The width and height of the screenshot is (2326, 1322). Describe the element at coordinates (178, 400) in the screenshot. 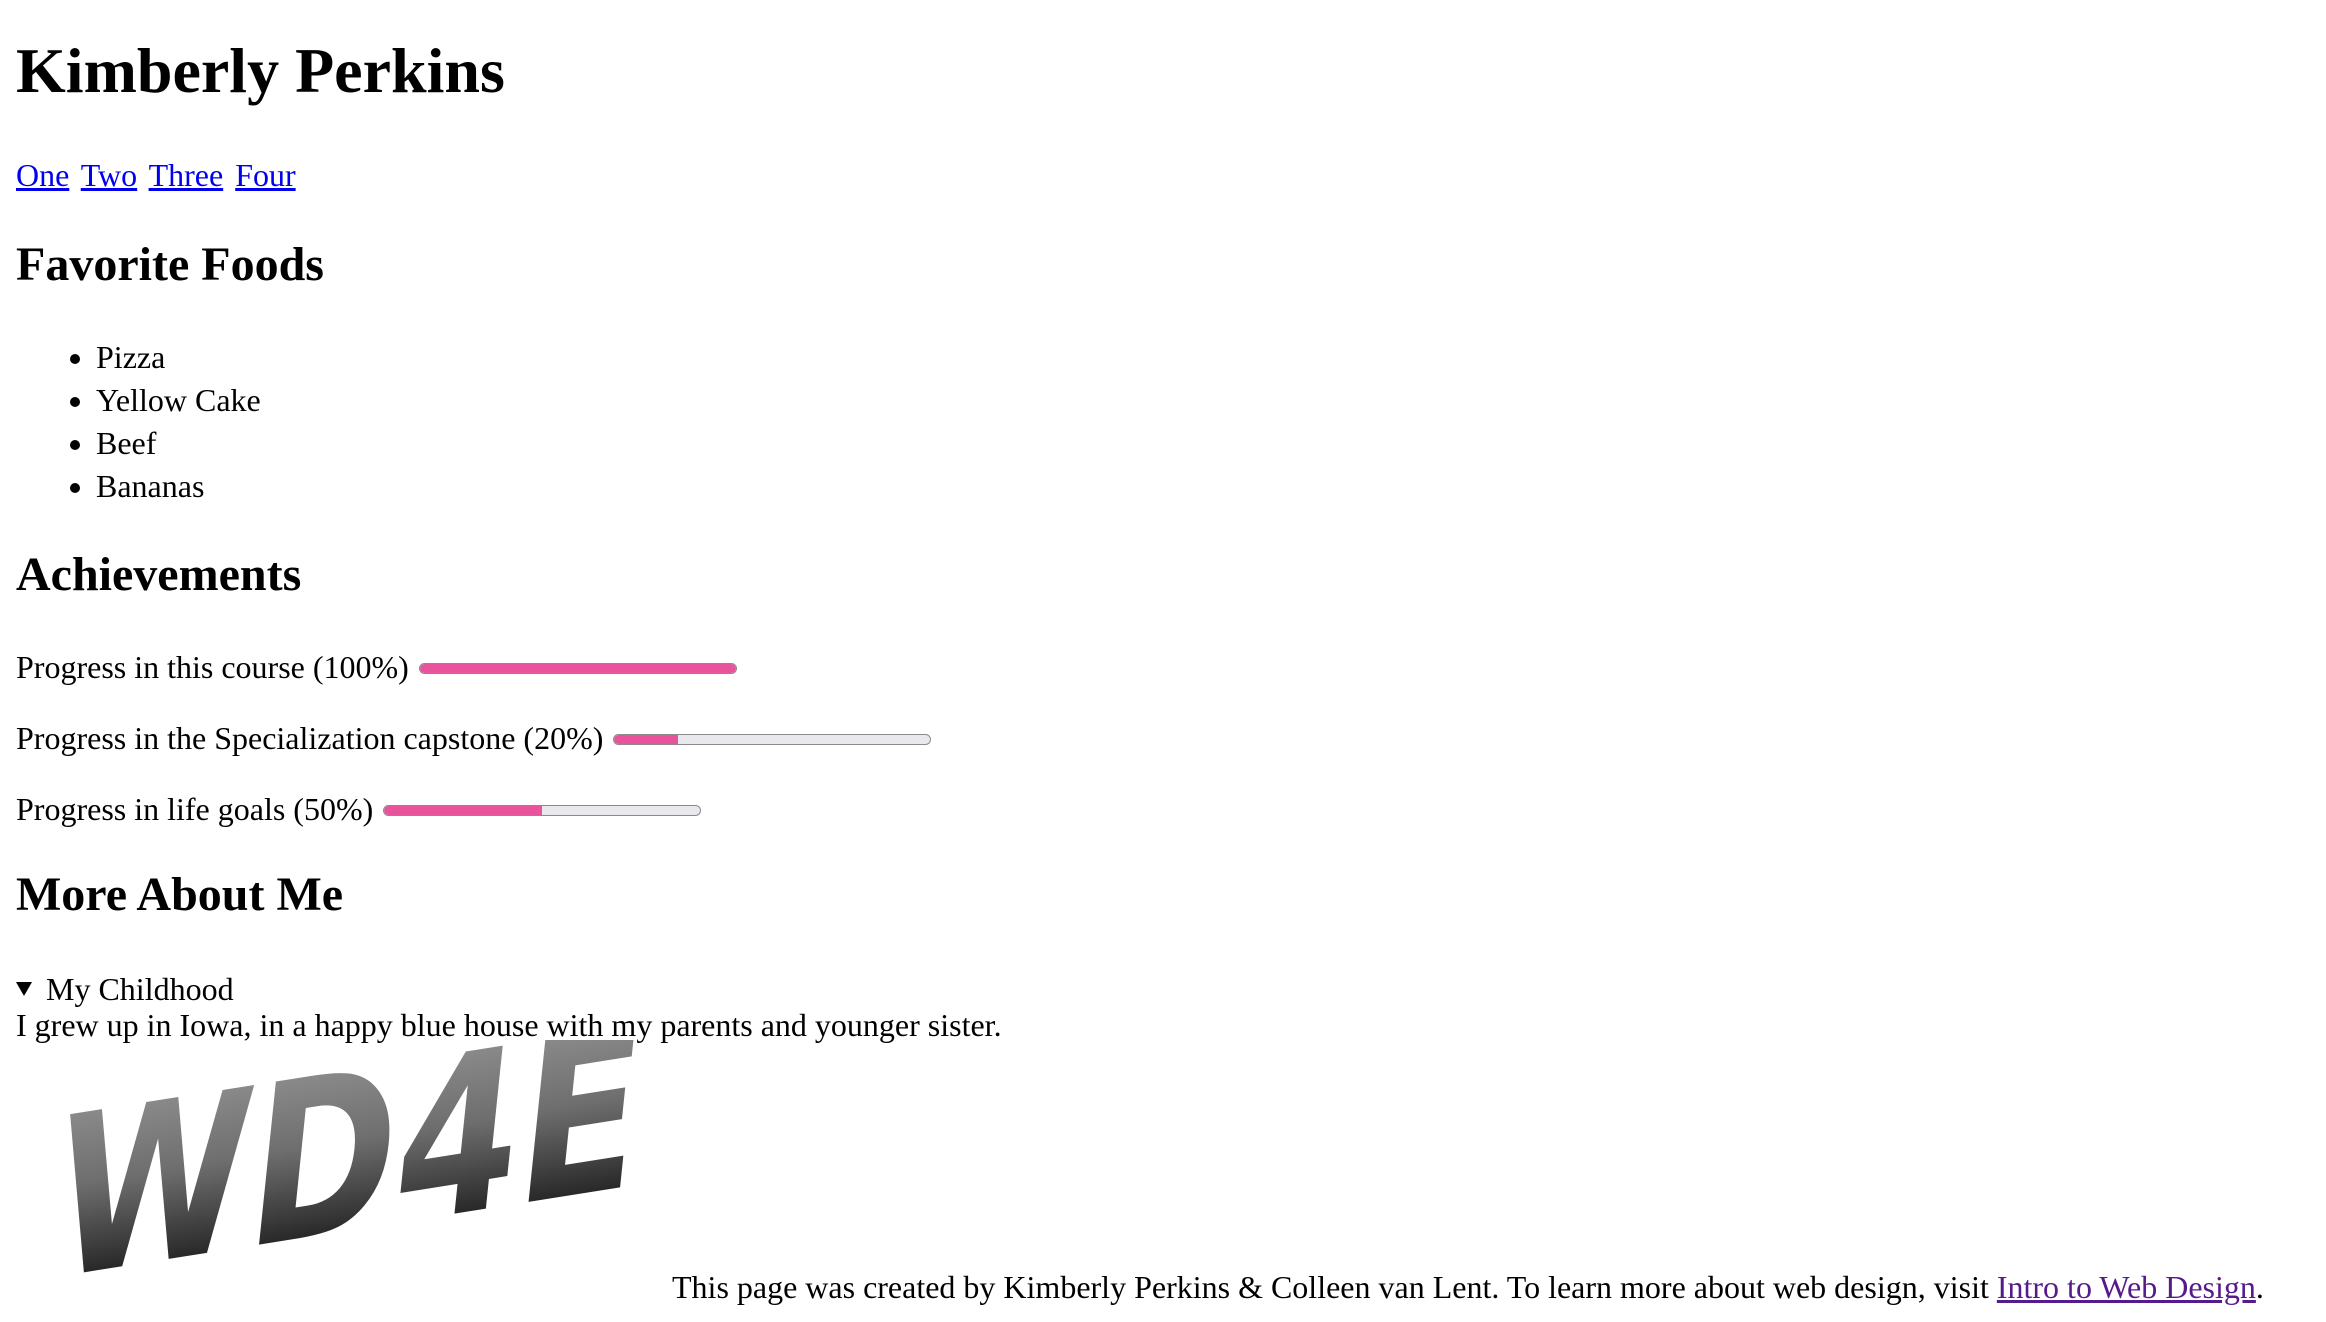

I see `list-item: Yellow Cake` at that location.